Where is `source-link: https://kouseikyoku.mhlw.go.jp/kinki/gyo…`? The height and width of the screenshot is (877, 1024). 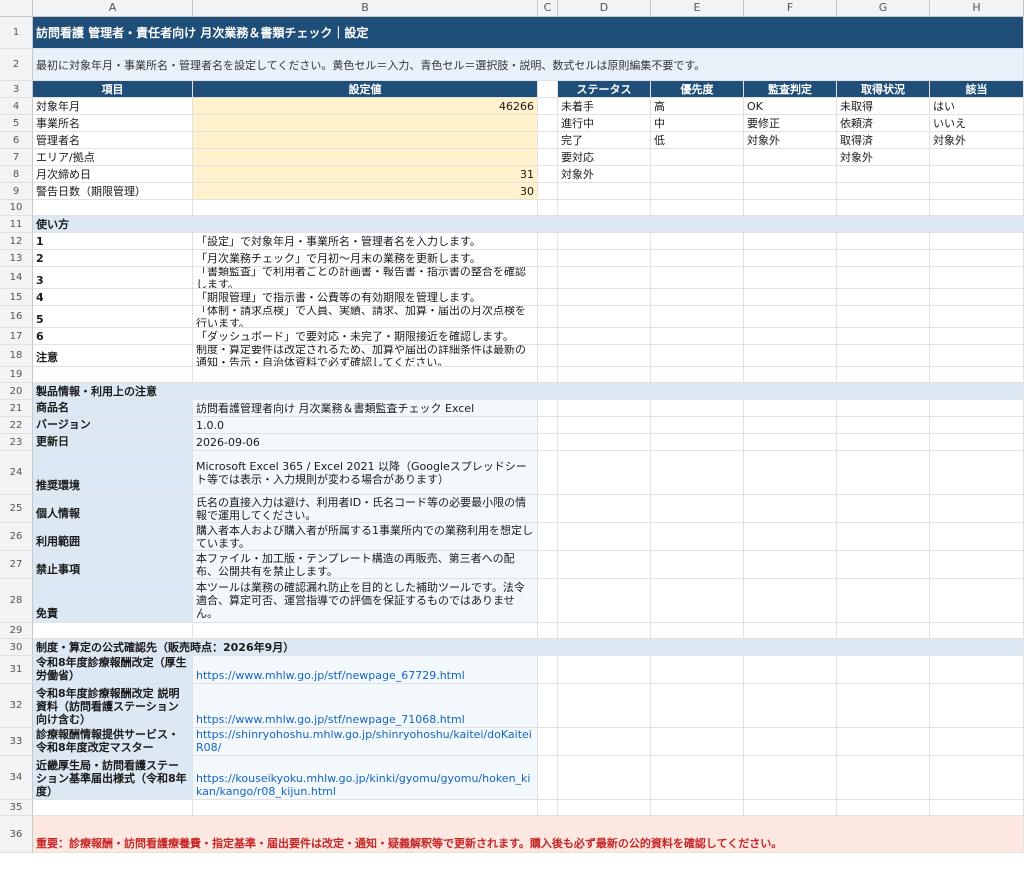 source-link: https://kouseikyoku.mhlw.go.jp/kinki/gyo… is located at coordinates (365, 778).